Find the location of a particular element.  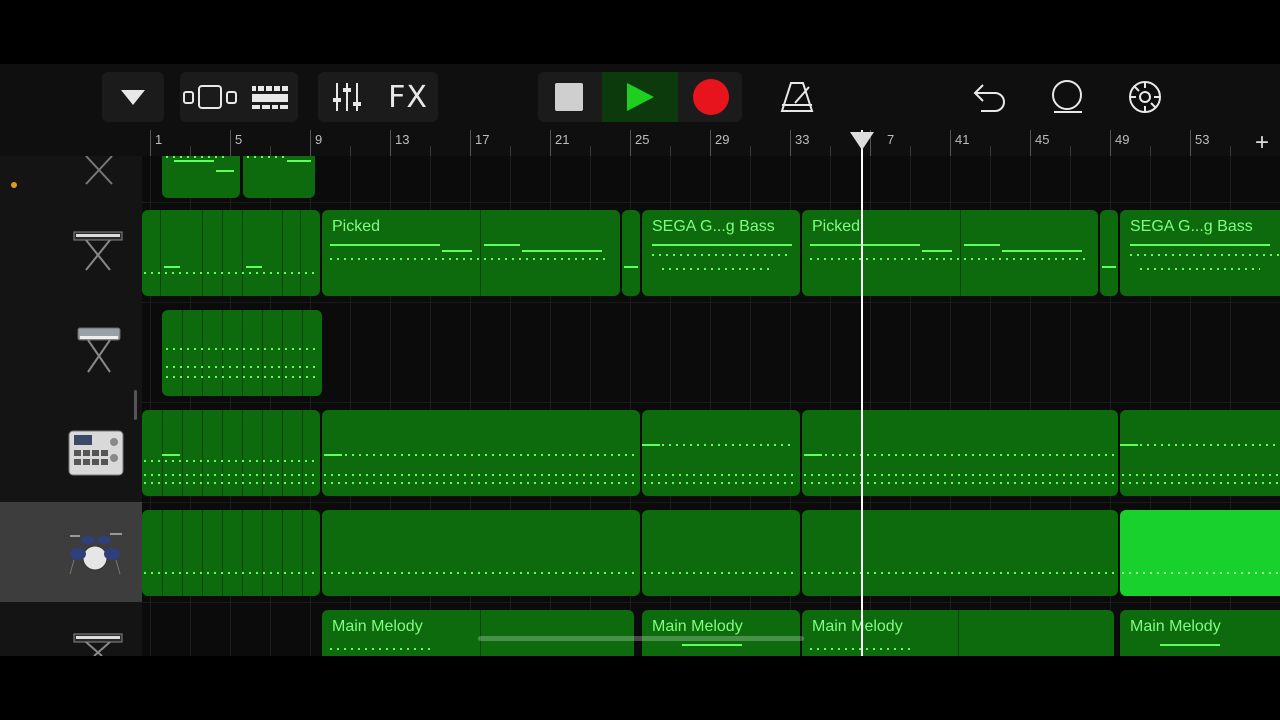

bar-number: 41 is located at coordinates (962, 139).